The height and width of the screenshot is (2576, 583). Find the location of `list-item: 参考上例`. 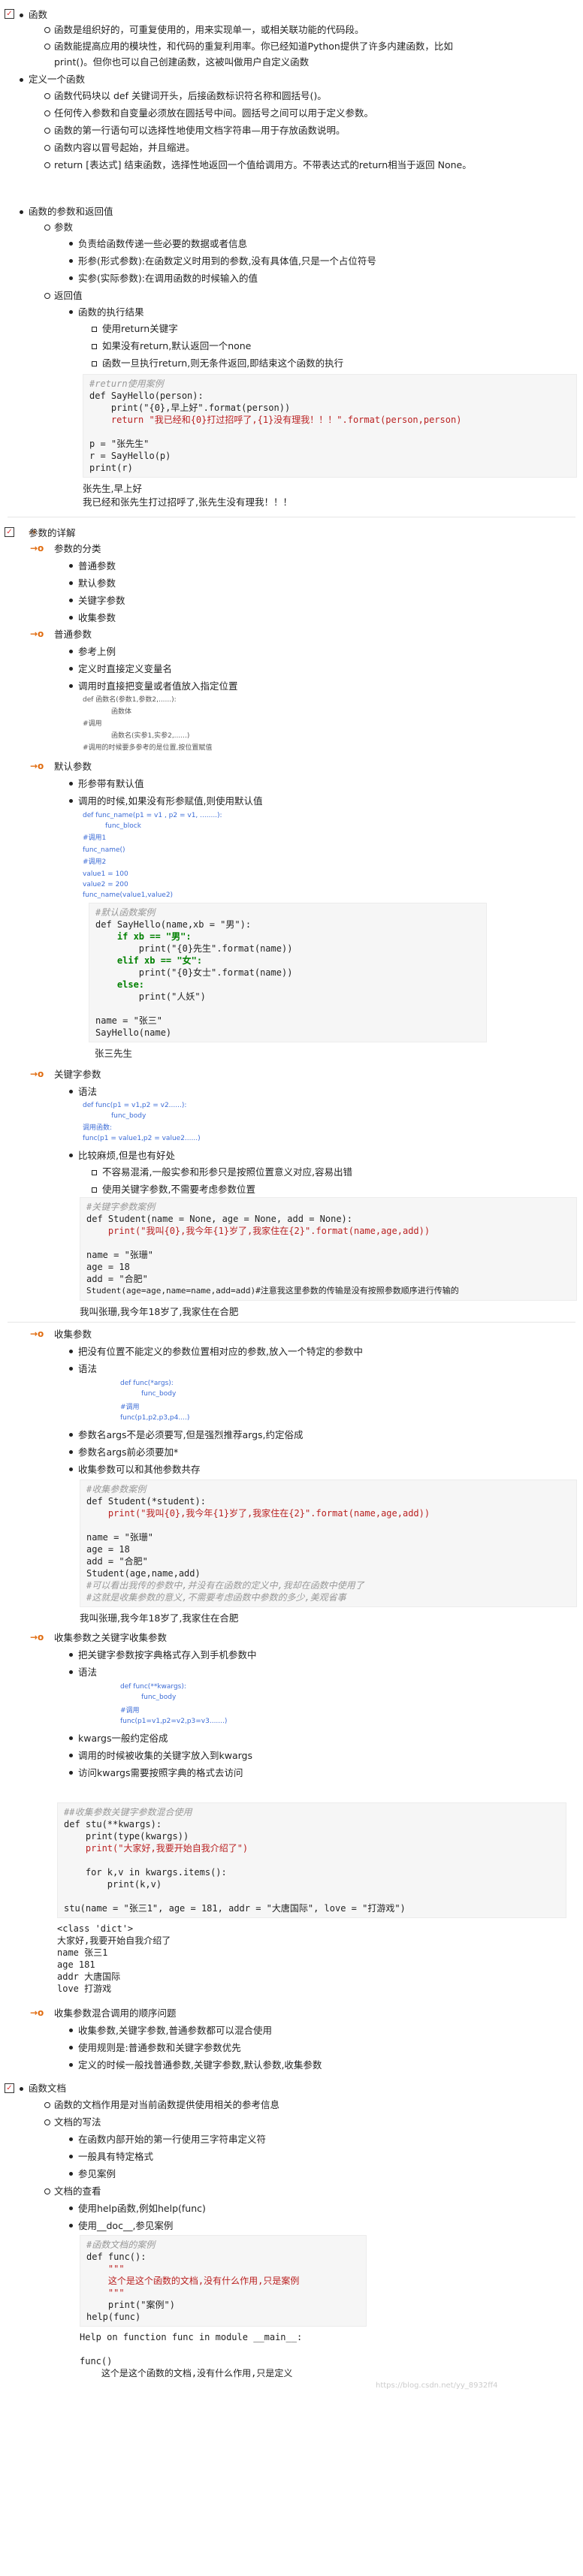

list-item: 参考上例 is located at coordinates (97, 651).